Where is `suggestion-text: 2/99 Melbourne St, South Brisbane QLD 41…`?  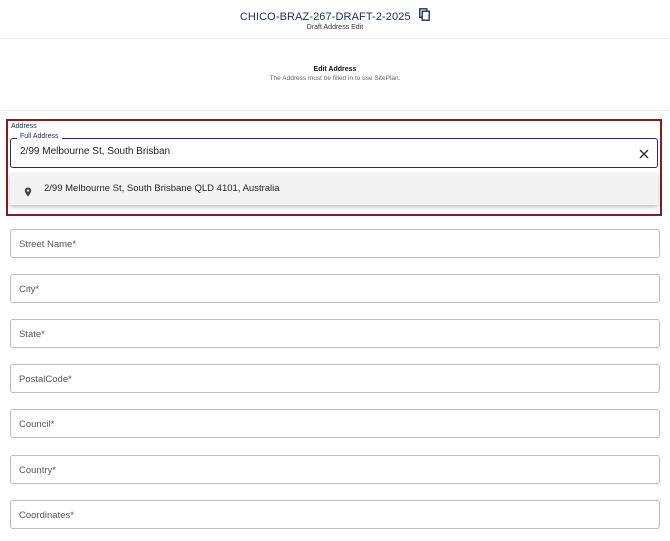 suggestion-text: 2/99 Melbourne St, South Brisbane QLD 41… is located at coordinates (162, 188).